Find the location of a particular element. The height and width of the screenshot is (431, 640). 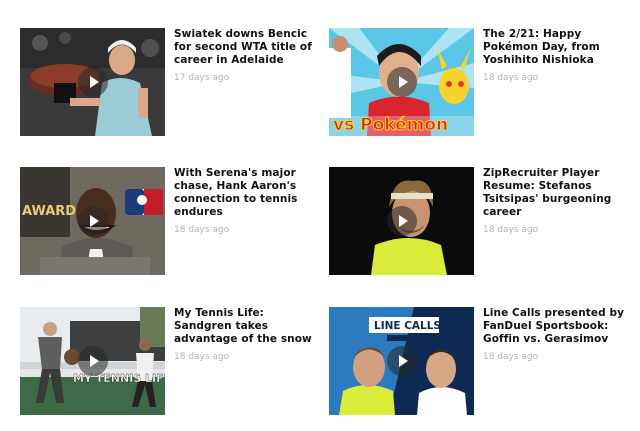

thumbnail-text: AWARD is located at coordinates (49, 211).